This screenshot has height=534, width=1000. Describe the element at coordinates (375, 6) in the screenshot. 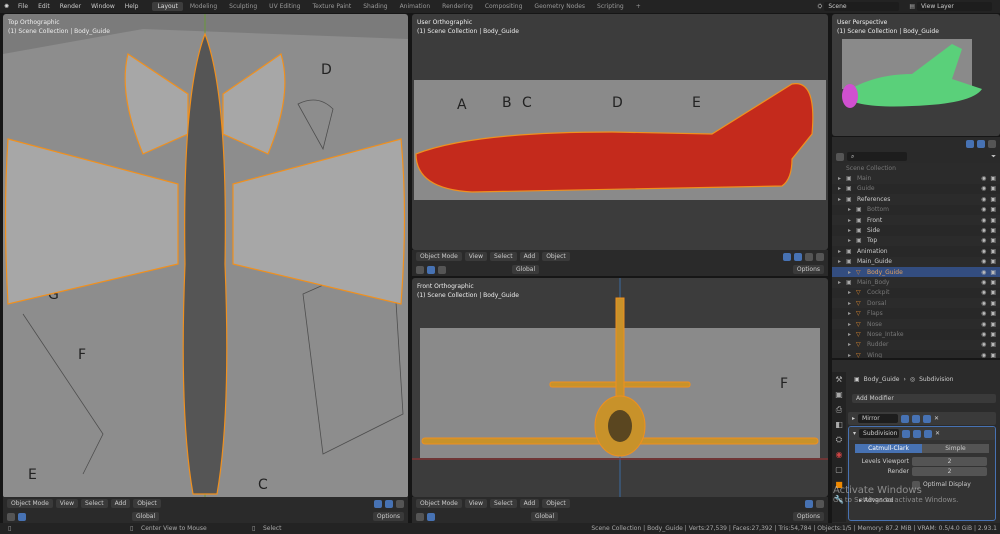

I see `tab-shading: Shading` at that location.